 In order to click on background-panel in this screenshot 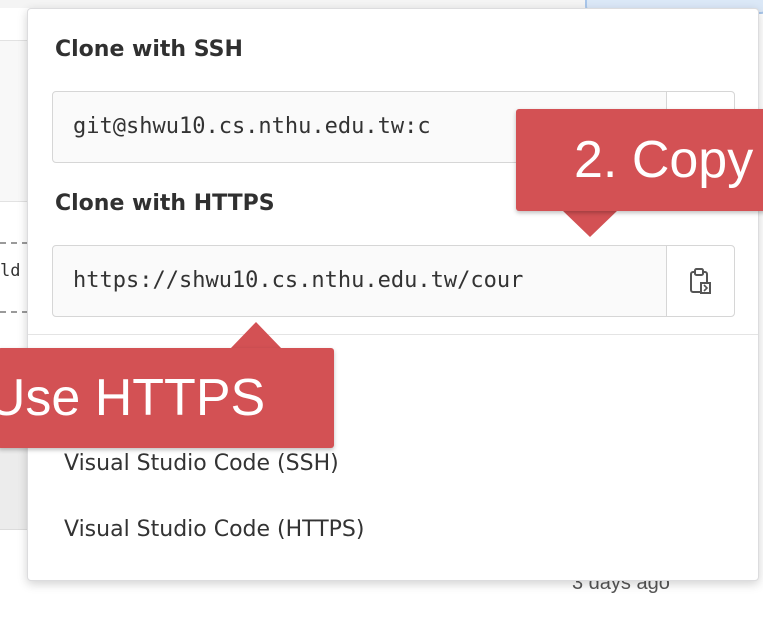, I will do `click(15, 121)`.